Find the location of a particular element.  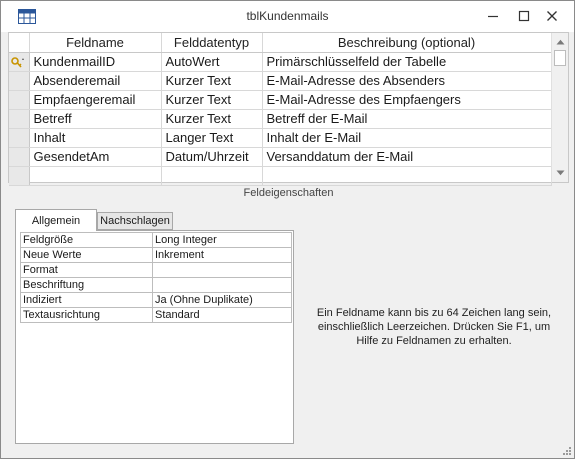

field-name-cell: KundenmailID is located at coordinates (95, 62).